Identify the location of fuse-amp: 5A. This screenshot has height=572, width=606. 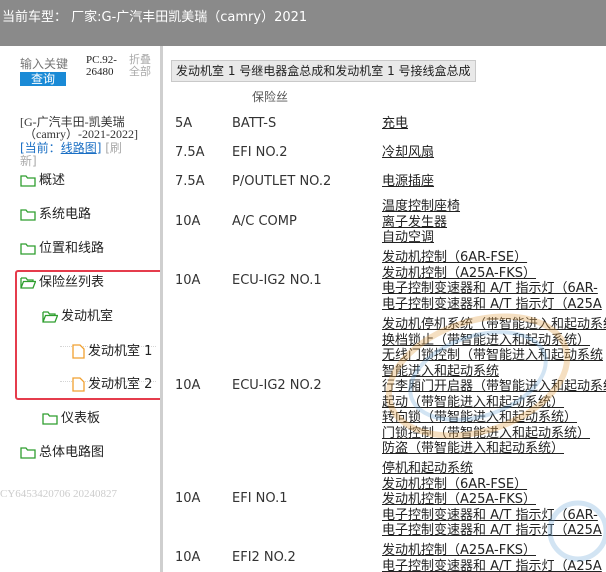
(184, 123).